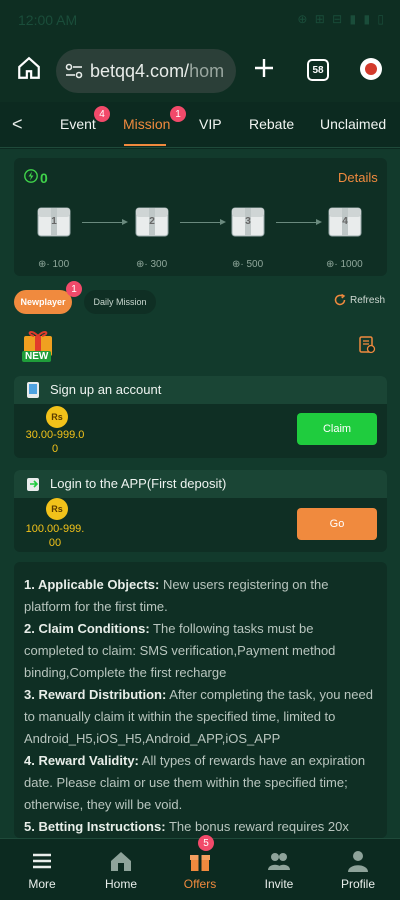  What do you see at coordinates (42, 861) in the screenshot?
I see `menu-icon` at bounding box center [42, 861].